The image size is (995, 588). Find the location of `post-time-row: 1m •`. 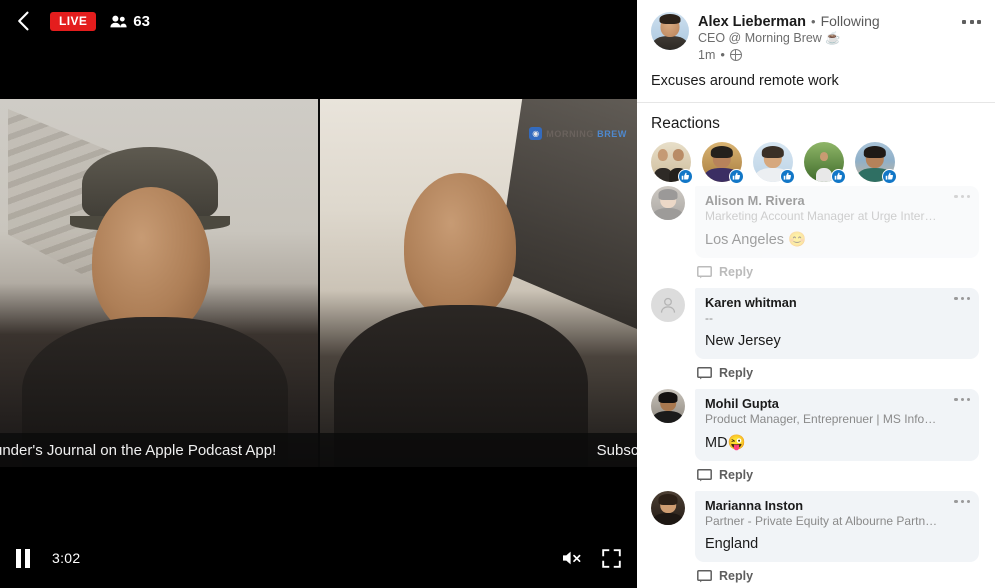

post-time-row: 1m • is located at coordinates (839, 54).